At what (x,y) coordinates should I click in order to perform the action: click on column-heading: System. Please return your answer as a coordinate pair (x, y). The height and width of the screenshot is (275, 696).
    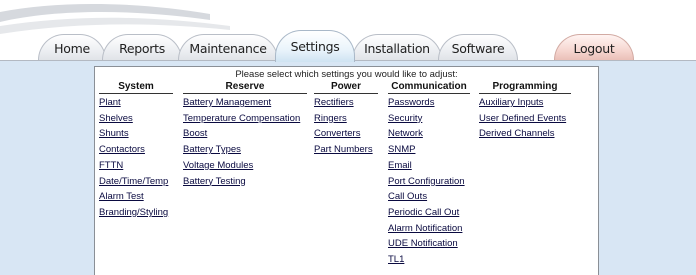
    Looking at the image, I should click on (136, 87).